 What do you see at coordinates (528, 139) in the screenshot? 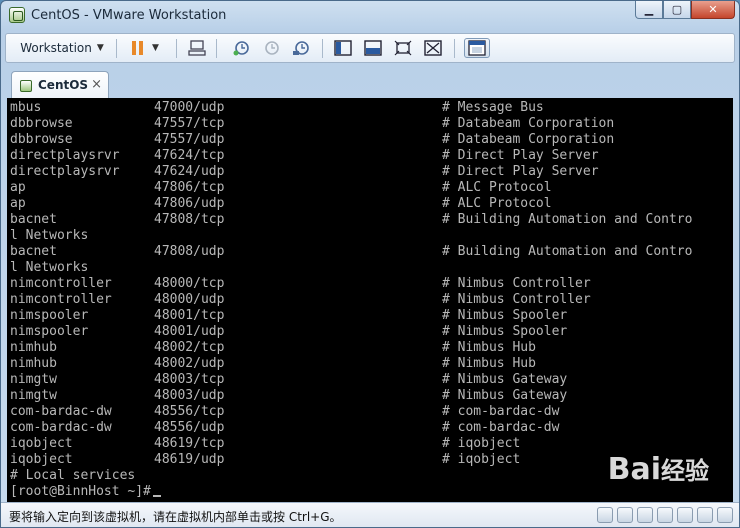
I see `console-comment: # Databeam Corporation` at bounding box center [528, 139].